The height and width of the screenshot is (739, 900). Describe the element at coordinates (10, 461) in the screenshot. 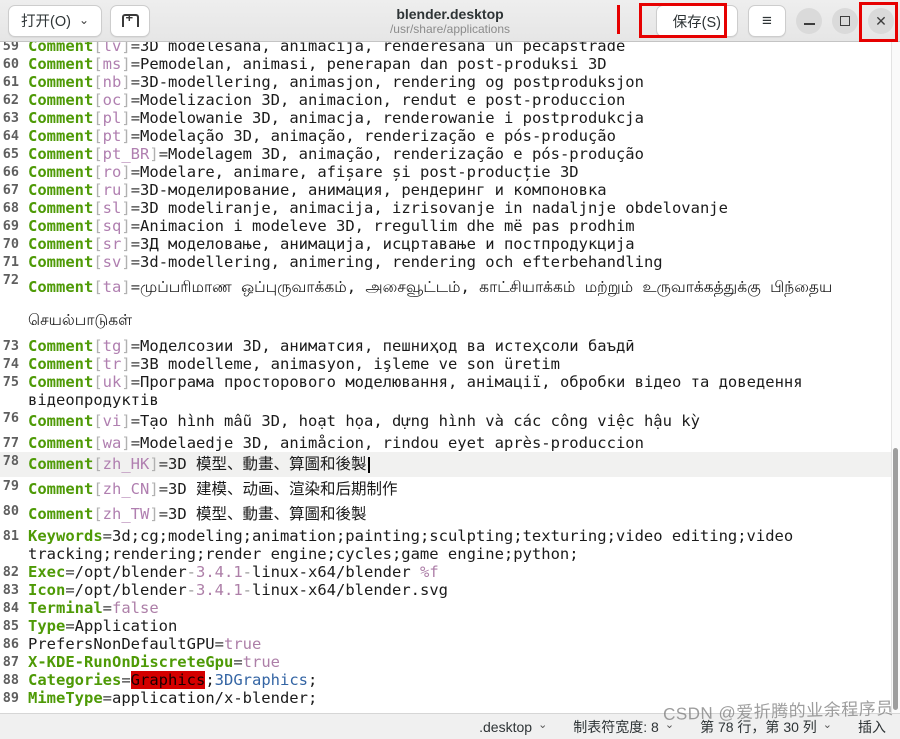

I see `line-number: 78` at that location.